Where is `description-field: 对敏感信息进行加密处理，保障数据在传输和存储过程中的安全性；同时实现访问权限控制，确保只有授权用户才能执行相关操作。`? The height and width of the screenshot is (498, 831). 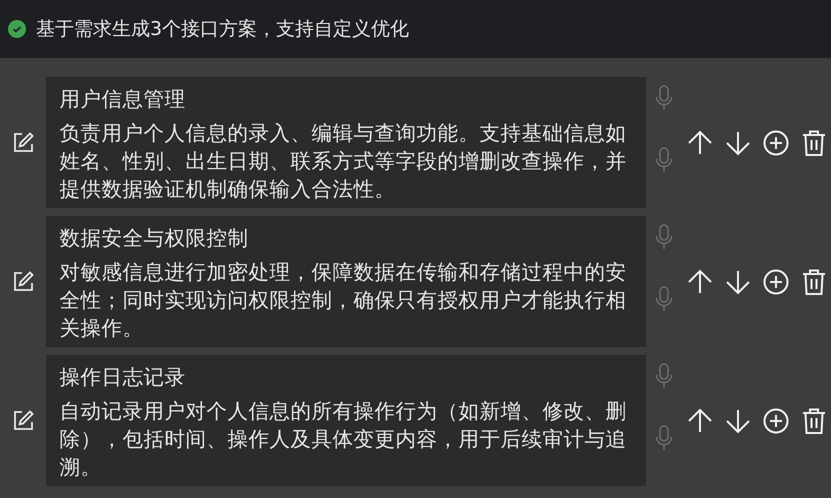 description-field: 对敏感信息进行加密处理，保障数据在传输和存储过程中的安全性；同时实现访问权限控制，确保只有授权用户才能执行相关操作。 is located at coordinates (347, 300).